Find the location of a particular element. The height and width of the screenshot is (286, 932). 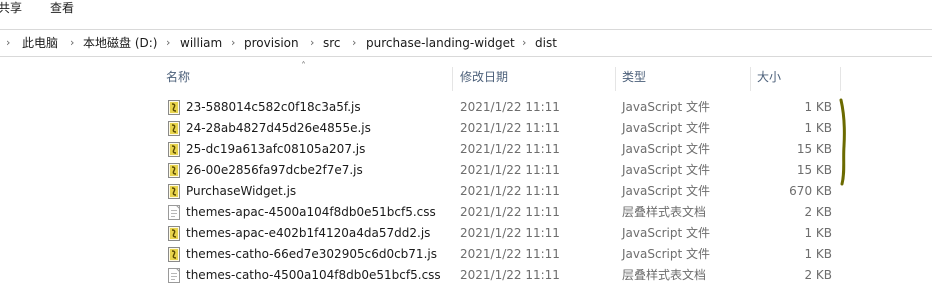

menu-bar: 共享 查看 is located at coordinates (466, 9).